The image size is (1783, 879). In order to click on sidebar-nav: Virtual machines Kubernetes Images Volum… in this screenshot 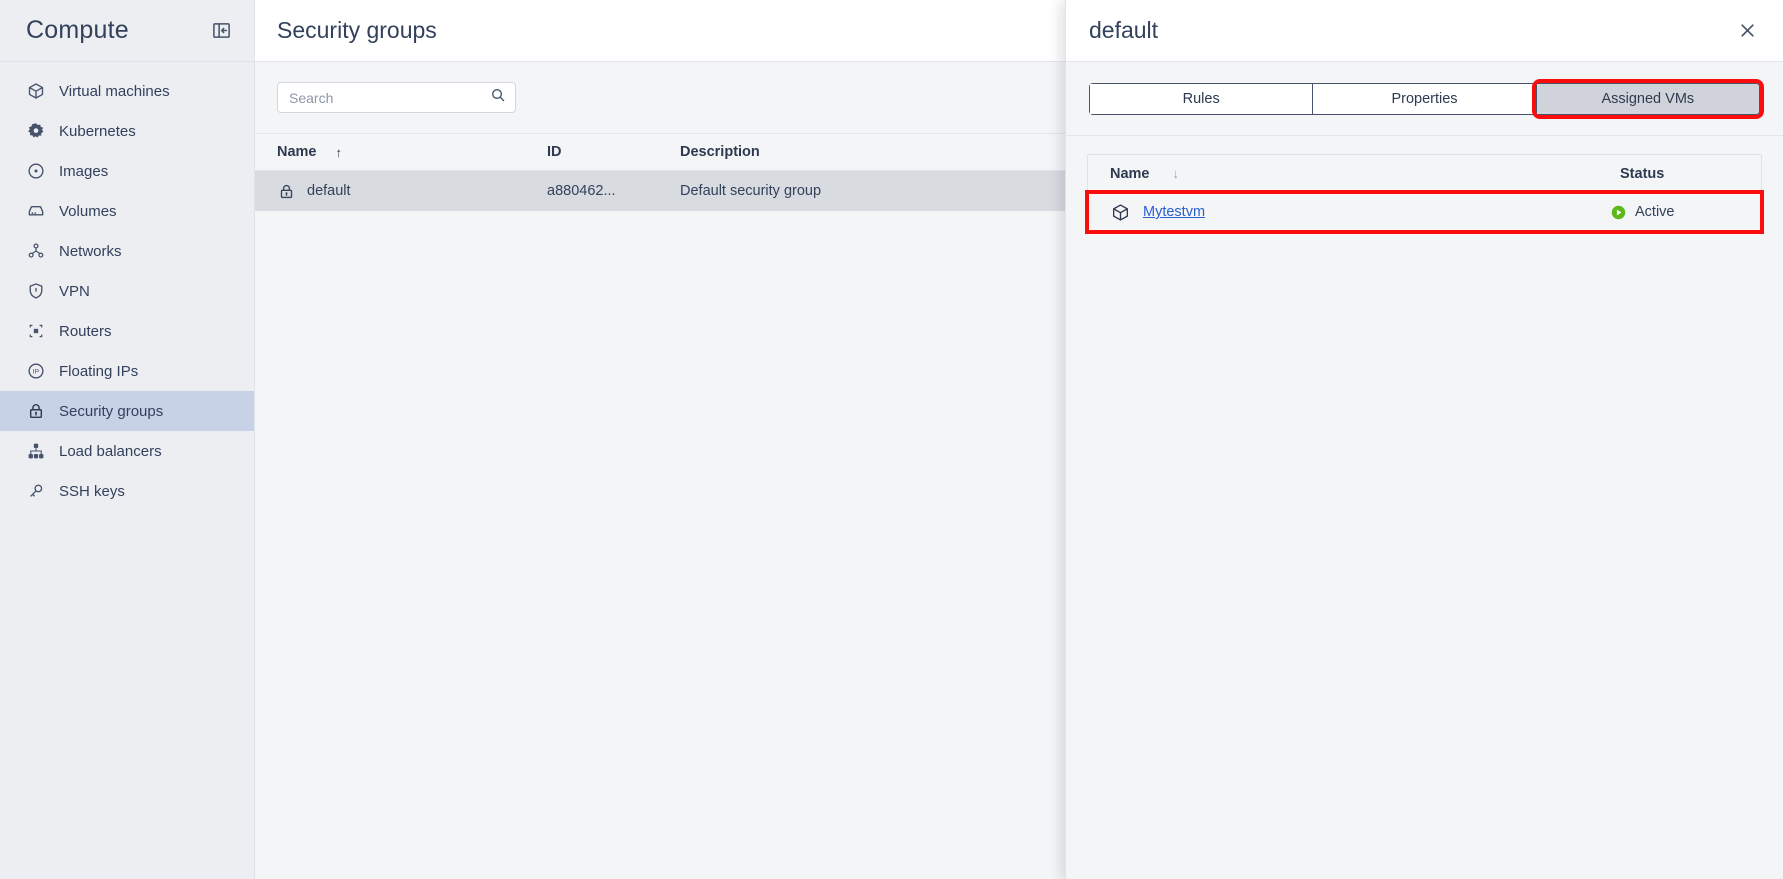, I will do `click(127, 286)`.